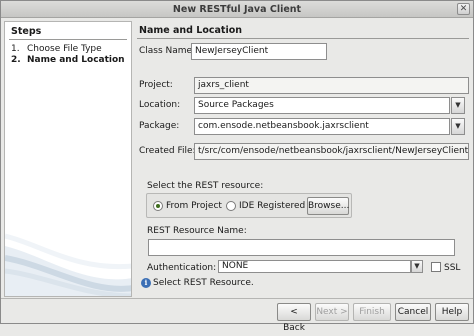 This screenshot has width=474, height=336. What do you see at coordinates (203, 283) in the screenshot?
I see `info-message: Select REST Resource.` at bounding box center [203, 283].